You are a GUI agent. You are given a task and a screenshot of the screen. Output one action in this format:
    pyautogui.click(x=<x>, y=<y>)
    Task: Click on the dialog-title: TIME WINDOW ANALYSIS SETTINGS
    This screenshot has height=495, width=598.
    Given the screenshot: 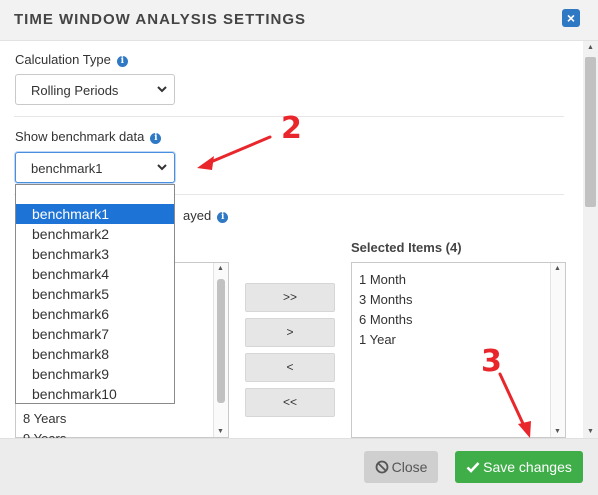 What is the action you would take?
    pyautogui.click(x=160, y=19)
    